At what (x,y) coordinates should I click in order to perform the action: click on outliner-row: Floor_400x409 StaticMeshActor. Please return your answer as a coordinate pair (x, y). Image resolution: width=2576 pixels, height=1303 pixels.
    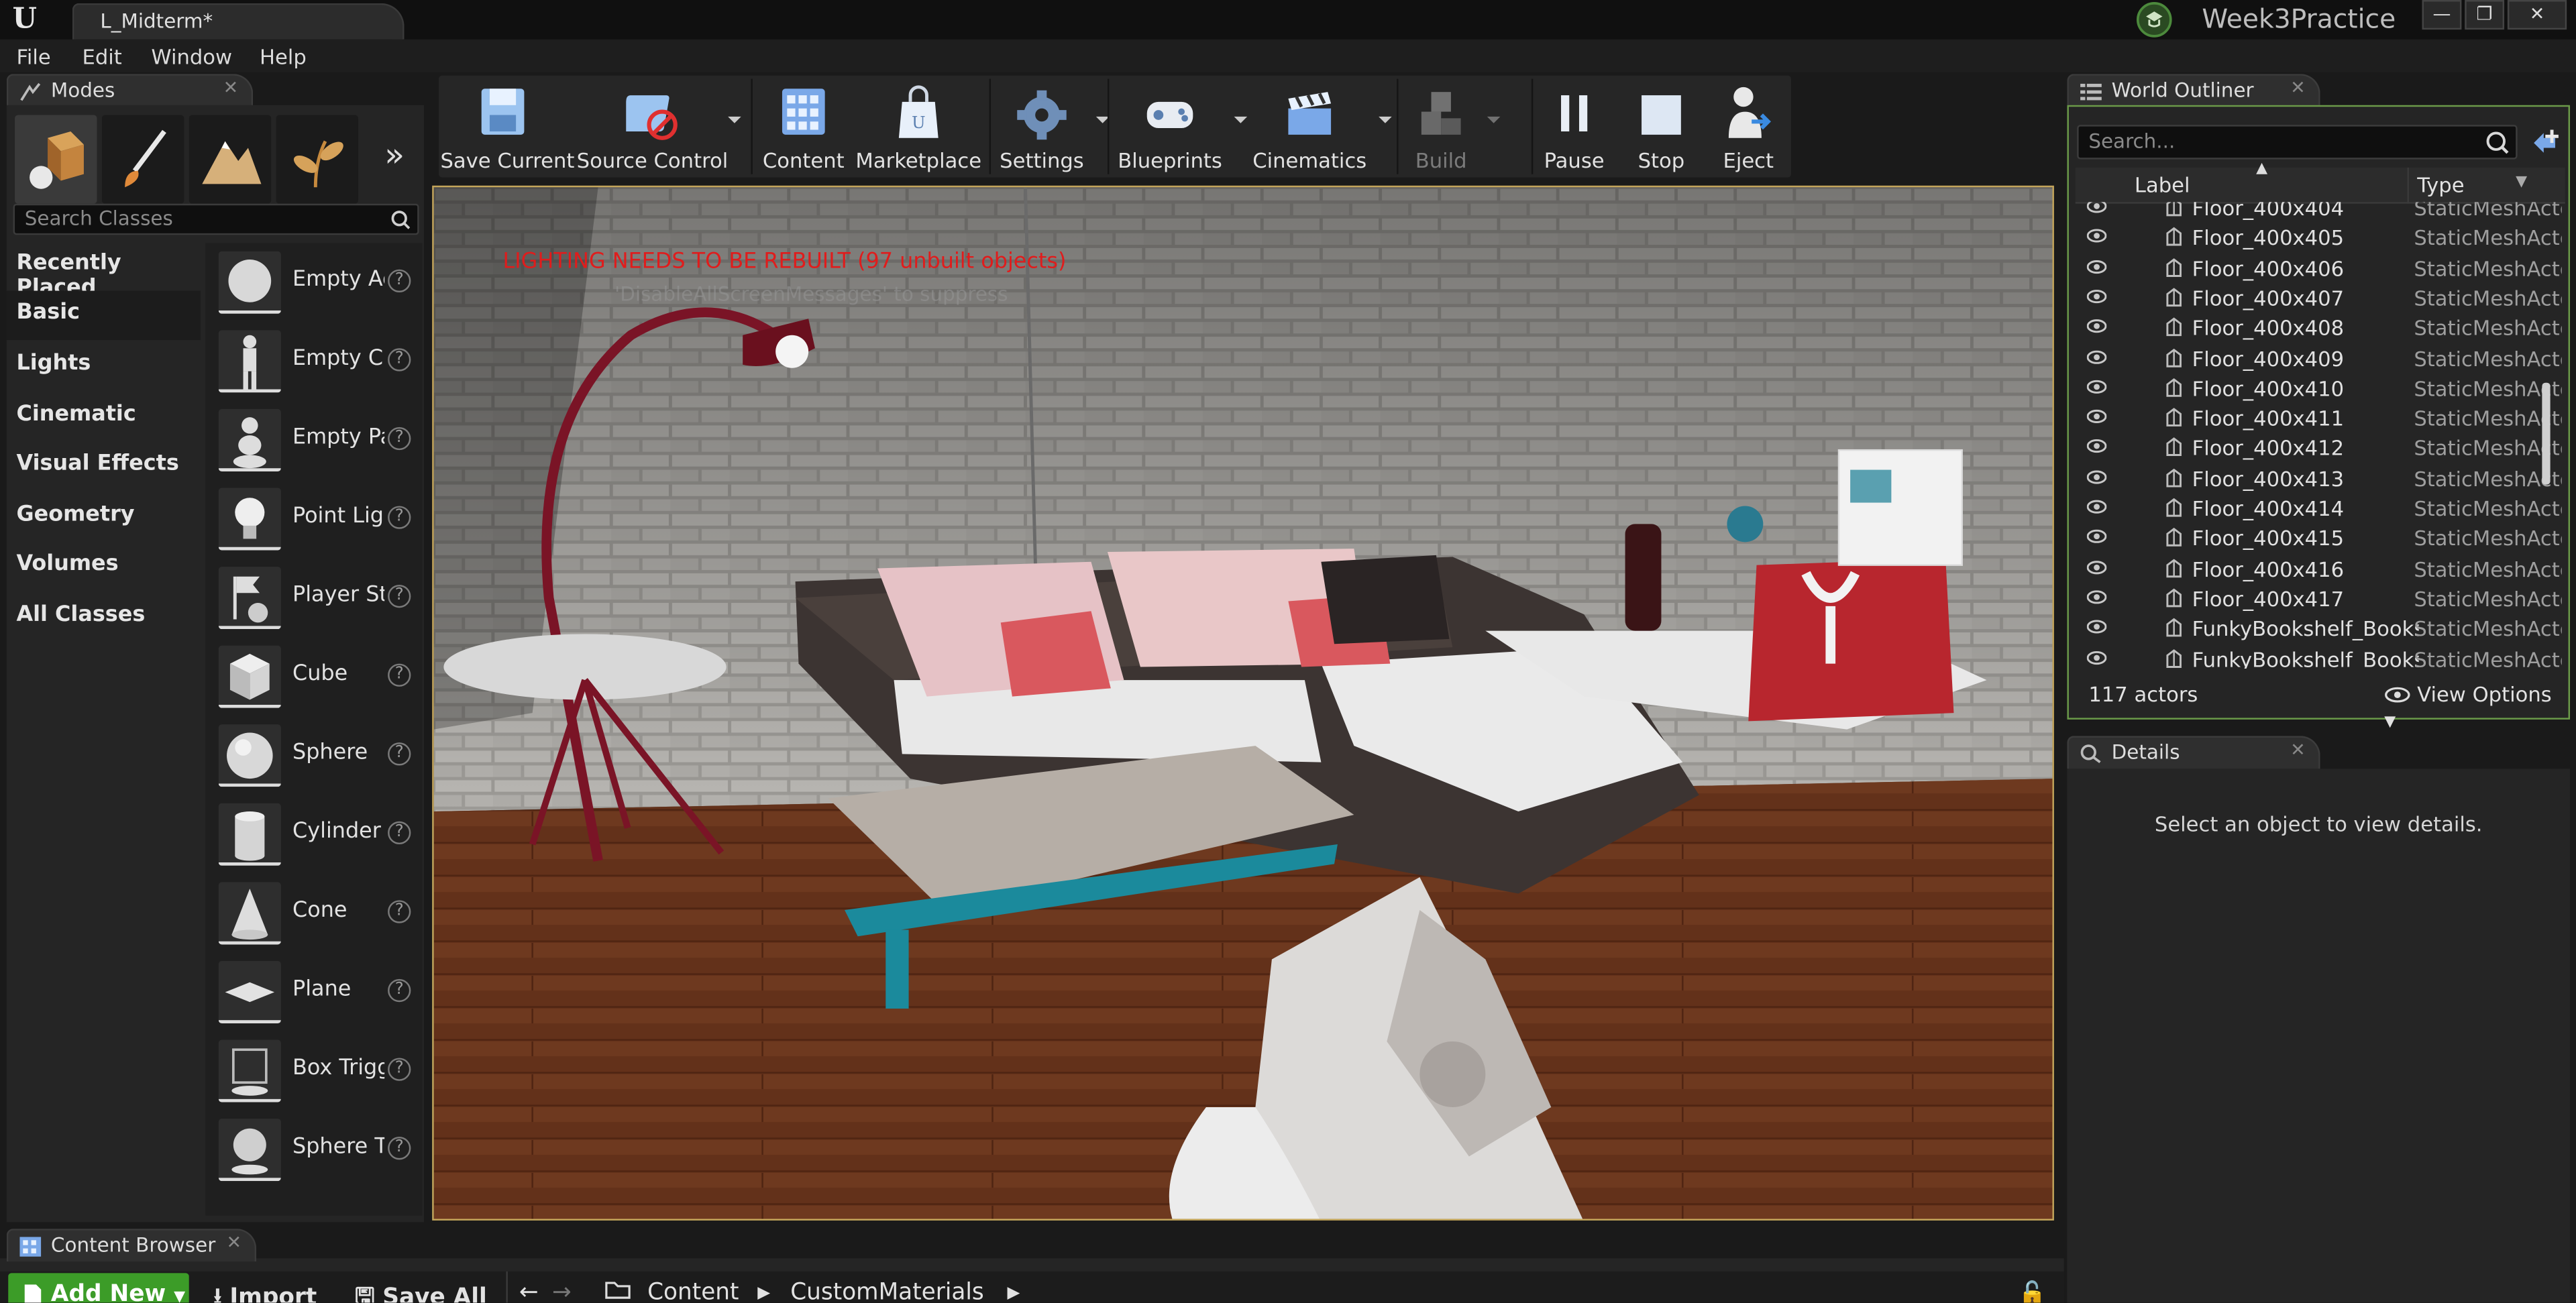
    Looking at the image, I should click on (2319, 358).